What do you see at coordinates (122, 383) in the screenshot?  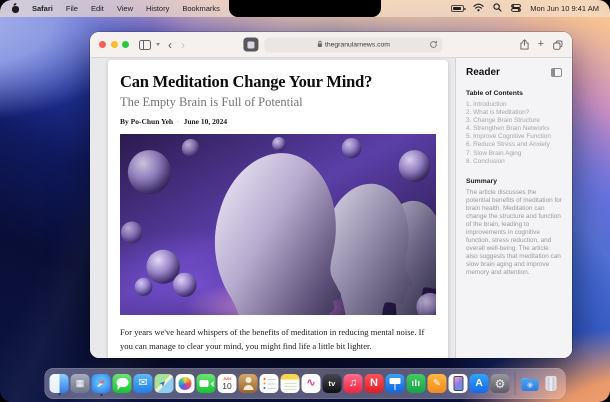 I see `dock-icon-messages` at bounding box center [122, 383].